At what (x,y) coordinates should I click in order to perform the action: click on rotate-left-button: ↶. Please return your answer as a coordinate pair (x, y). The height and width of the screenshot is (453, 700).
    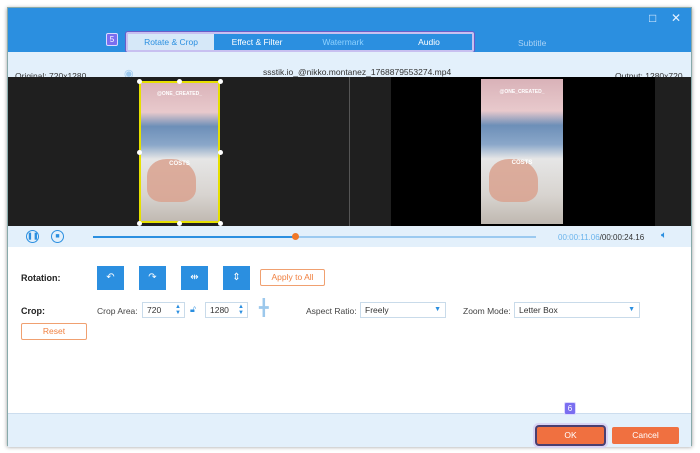
    Looking at the image, I should click on (110, 278).